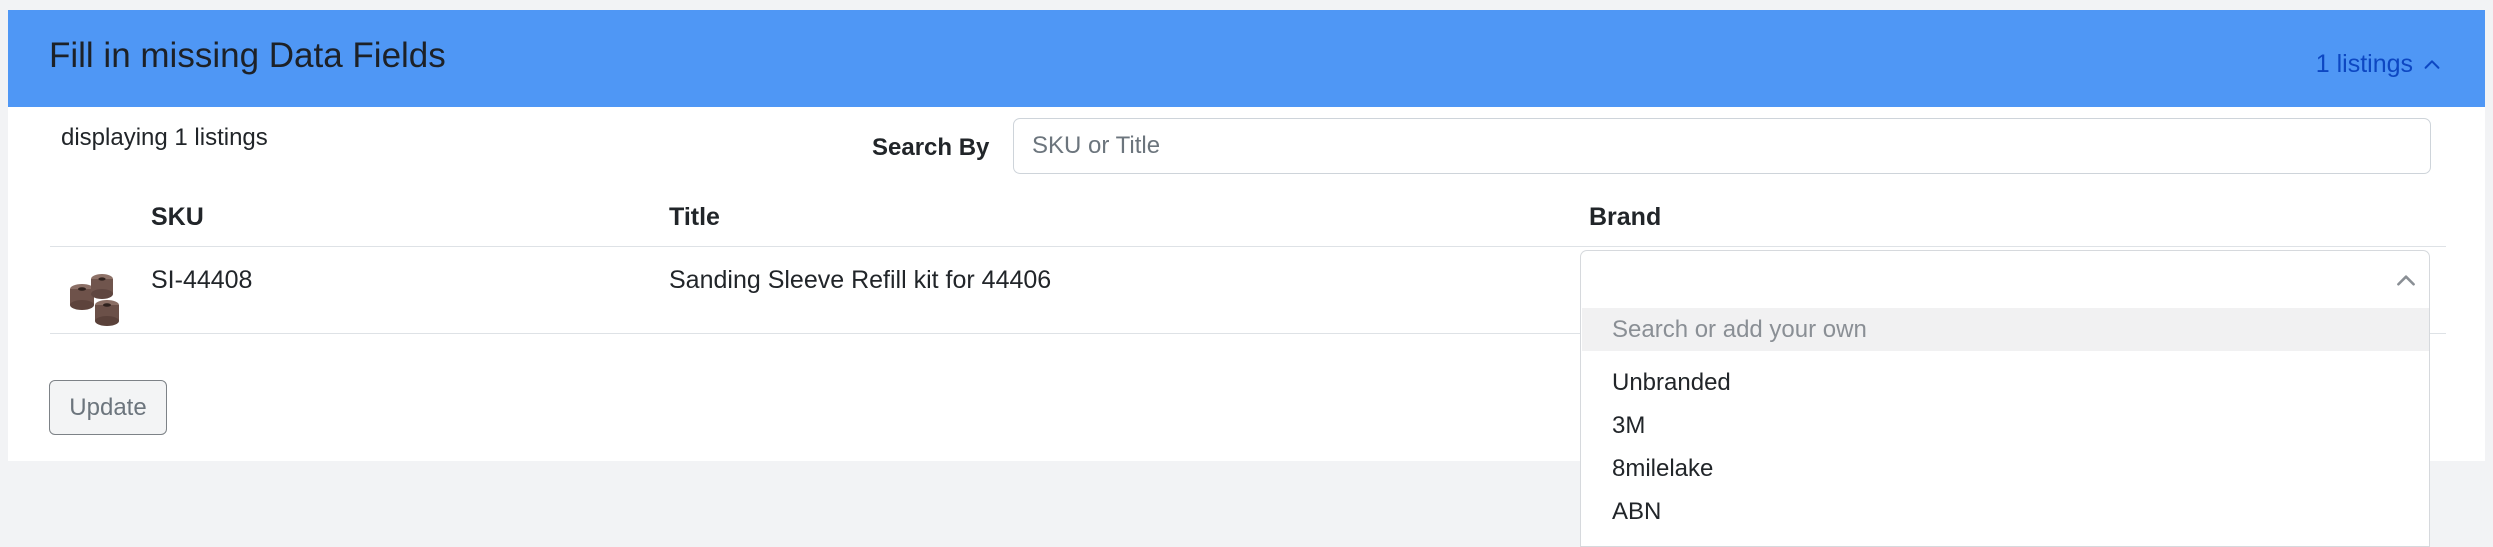 The height and width of the screenshot is (547, 2493). Describe the element at coordinates (1671, 383) in the screenshot. I see `brand-option-unbranded: Unbranded` at that location.